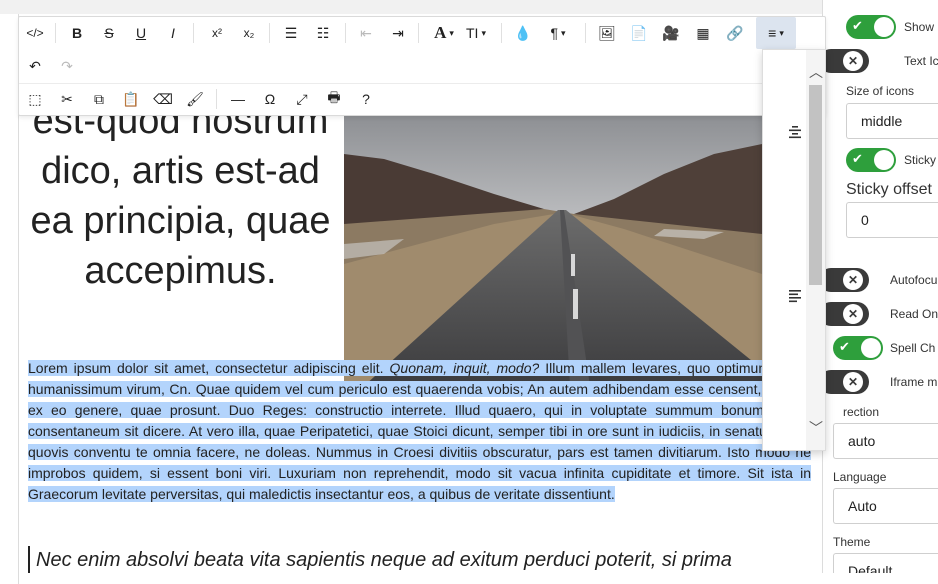  Describe the element at coordinates (249, 33) in the screenshot. I see `subscript-button: x₂` at that location.